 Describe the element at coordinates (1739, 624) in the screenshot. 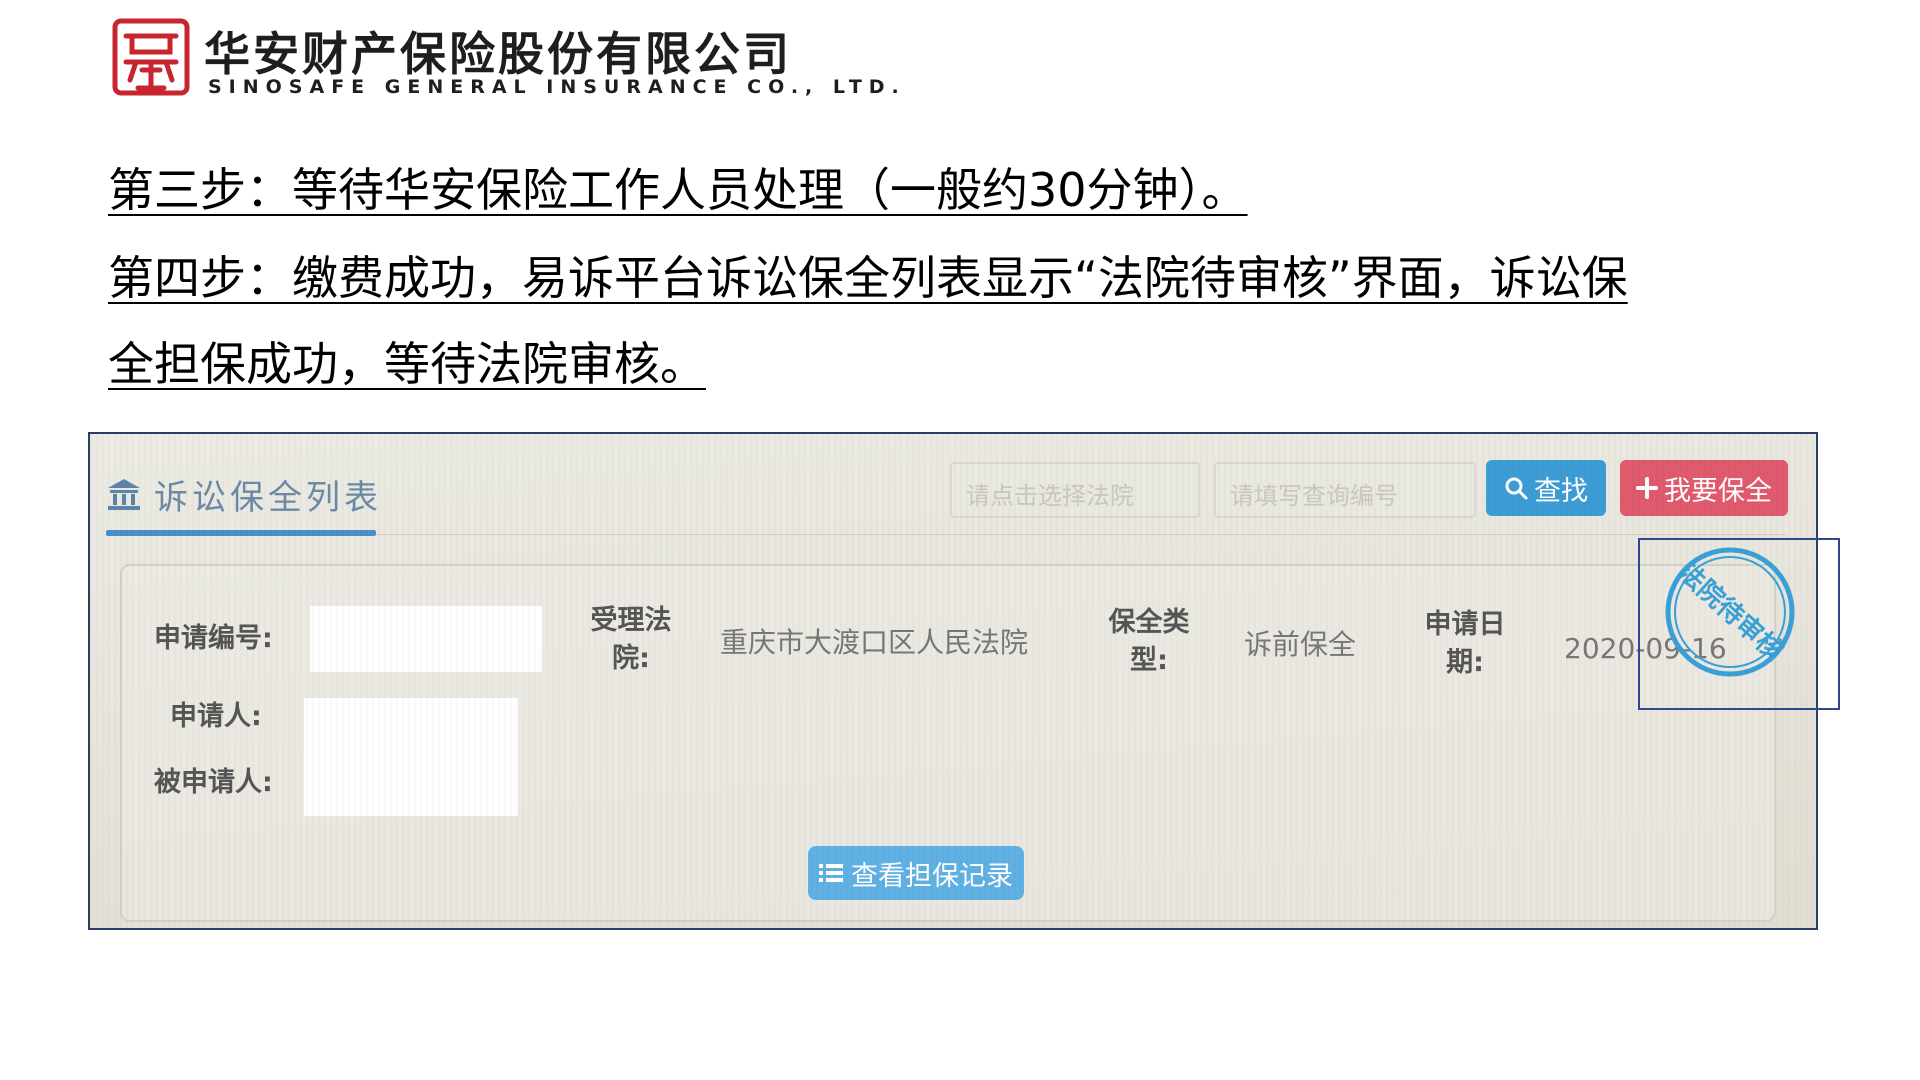

I see `stamp-highlight-box` at that location.